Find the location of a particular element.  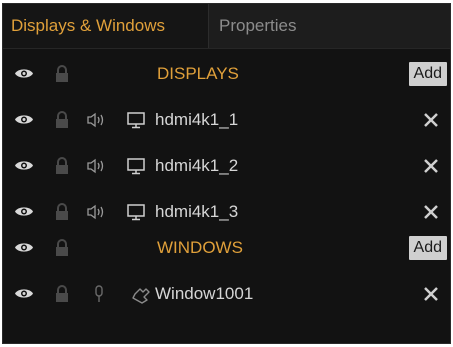

displays-section-header: DISPLAYS Add is located at coordinates (226, 74).